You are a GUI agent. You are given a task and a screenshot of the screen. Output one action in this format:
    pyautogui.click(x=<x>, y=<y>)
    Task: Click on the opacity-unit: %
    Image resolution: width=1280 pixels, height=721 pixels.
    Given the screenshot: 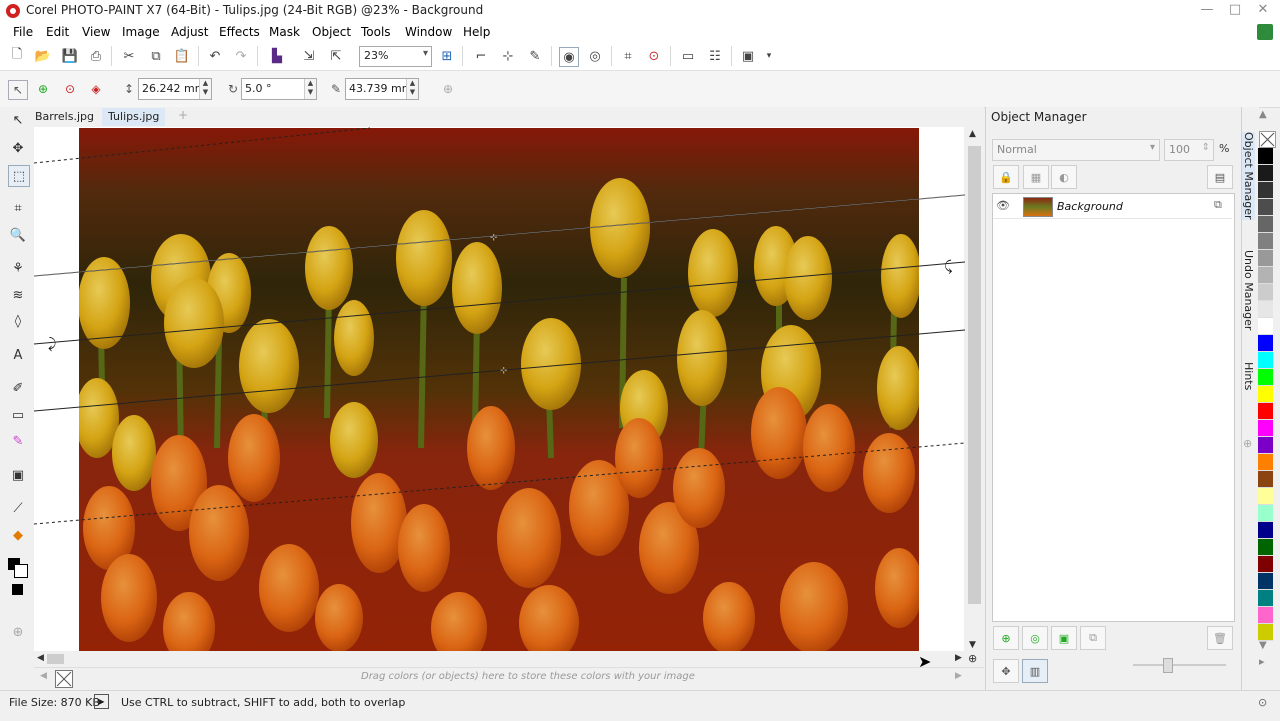 What is the action you would take?
    pyautogui.click(x=1224, y=148)
    